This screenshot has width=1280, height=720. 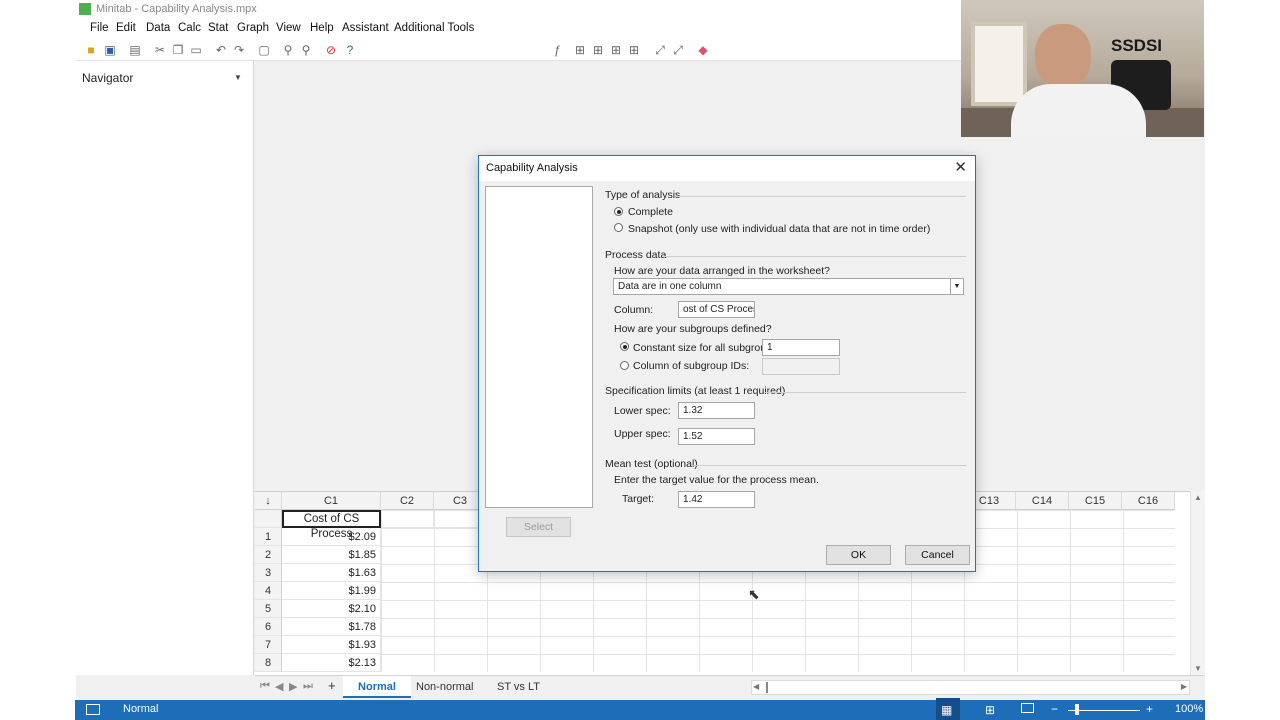 I want to click on formula-icon: ƒ, so click(x=557, y=50).